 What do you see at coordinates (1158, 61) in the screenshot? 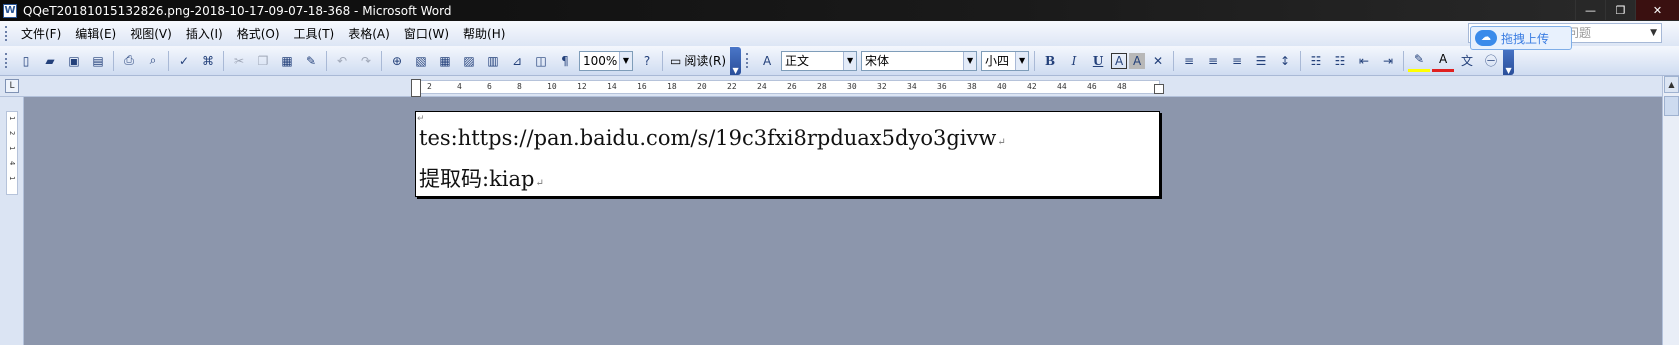
I see `char-scale-icon: ✕` at bounding box center [1158, 61].